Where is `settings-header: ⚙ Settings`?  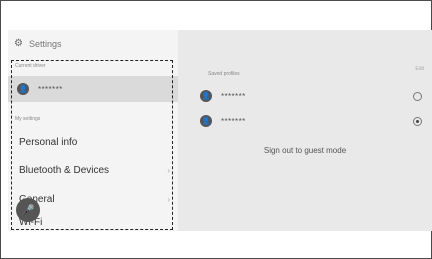
settings-header: ⚙ Settings is located at coordinates (38, 43).